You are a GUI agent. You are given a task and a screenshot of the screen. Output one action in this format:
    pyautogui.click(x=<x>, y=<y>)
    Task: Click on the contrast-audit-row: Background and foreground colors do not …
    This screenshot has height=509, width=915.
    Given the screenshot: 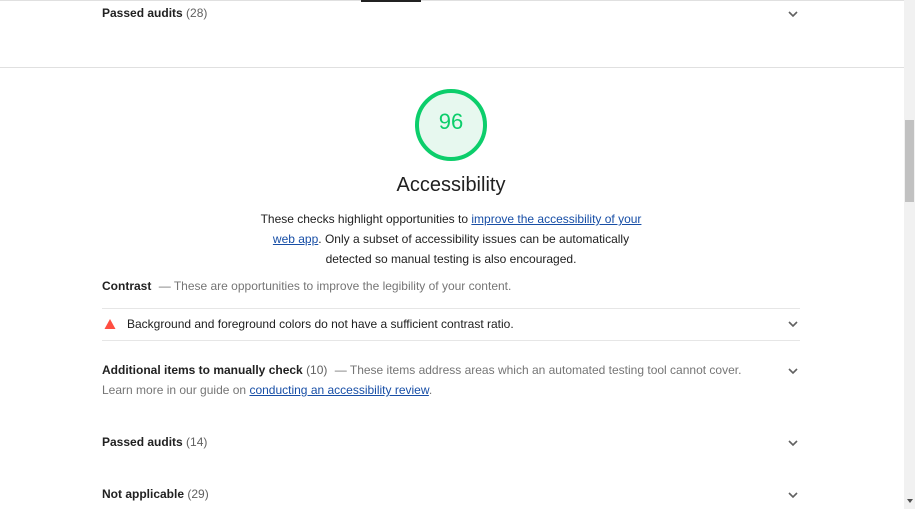 What is the action you would take?
    pyautogui.click(x=451, y=324)
    